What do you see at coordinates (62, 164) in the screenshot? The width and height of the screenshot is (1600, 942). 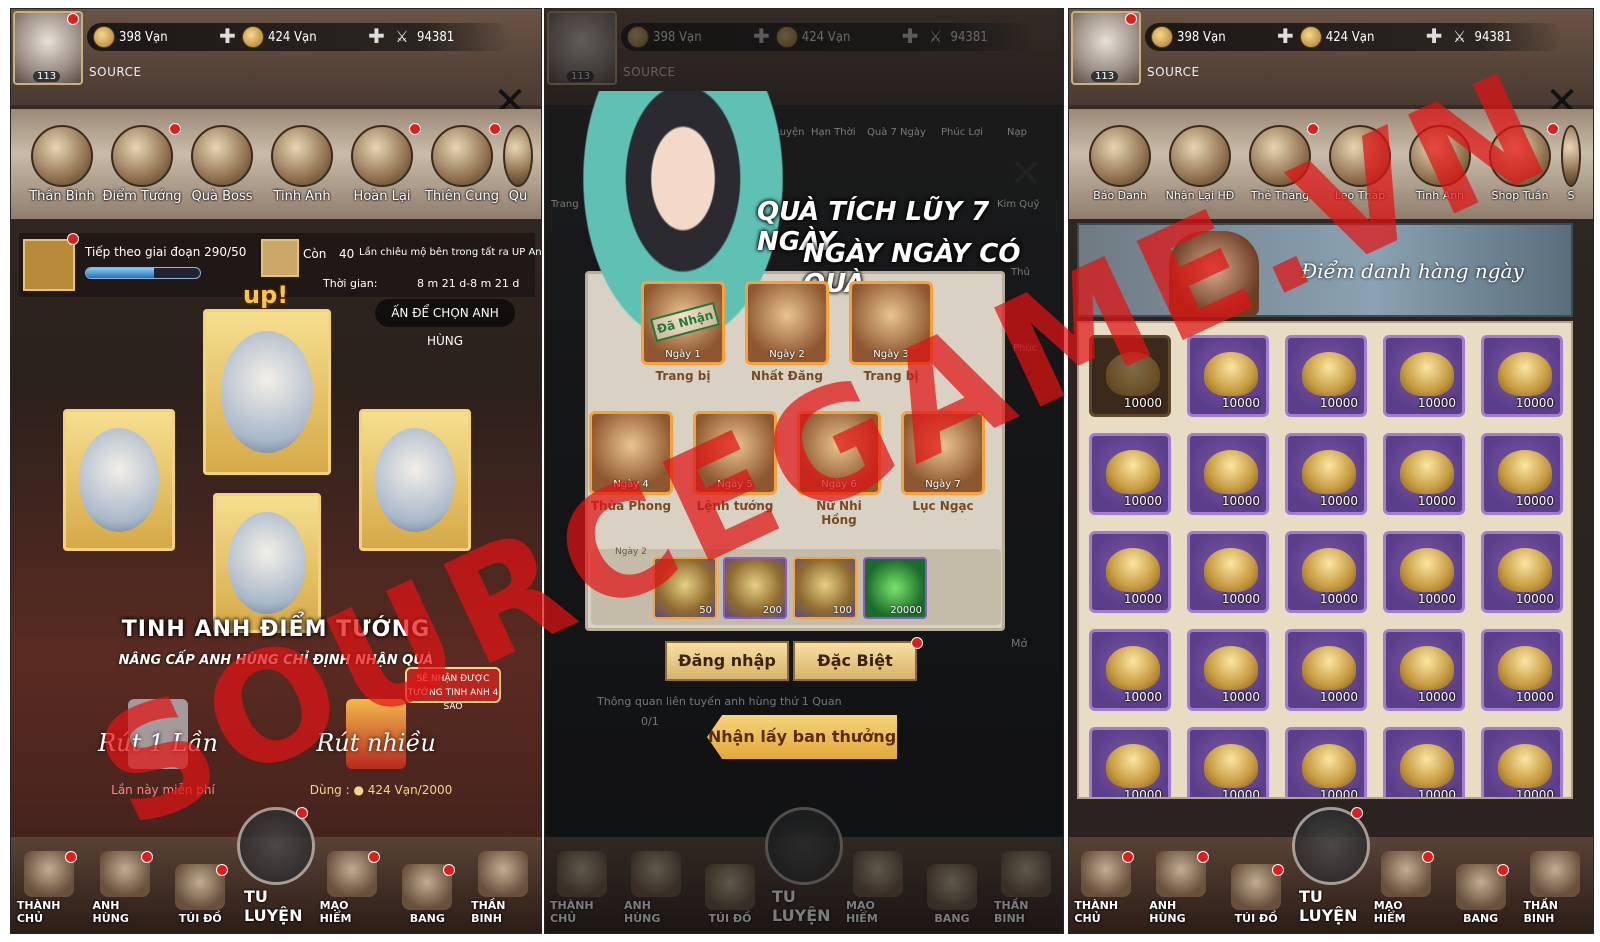 I see `tab-than-binh: Thần Binh` at bounding box center [62, 164].